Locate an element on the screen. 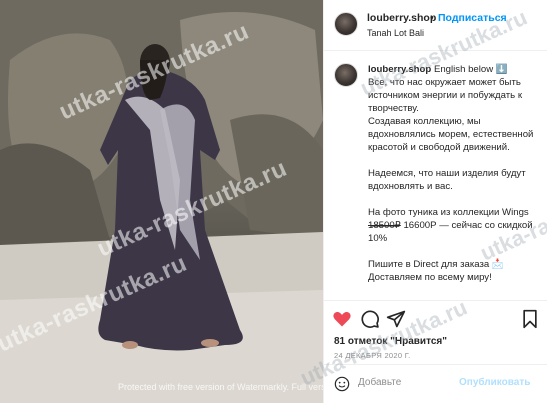 Image resolution: width=547 pixels, height=404 pixels. location-link: Tanah Lot Bali is located at coordinates (395, 33).